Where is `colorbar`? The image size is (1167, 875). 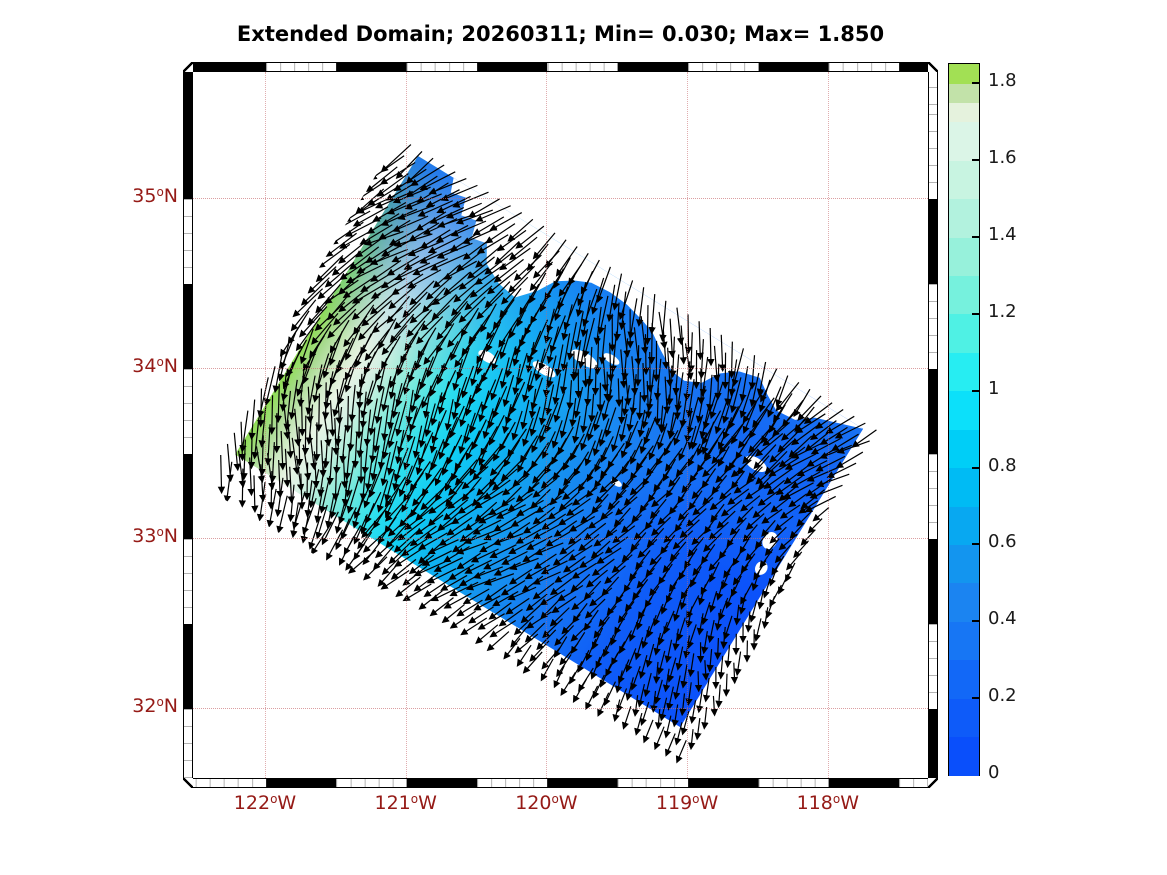
colorbar is located at coordinates (964, 419).